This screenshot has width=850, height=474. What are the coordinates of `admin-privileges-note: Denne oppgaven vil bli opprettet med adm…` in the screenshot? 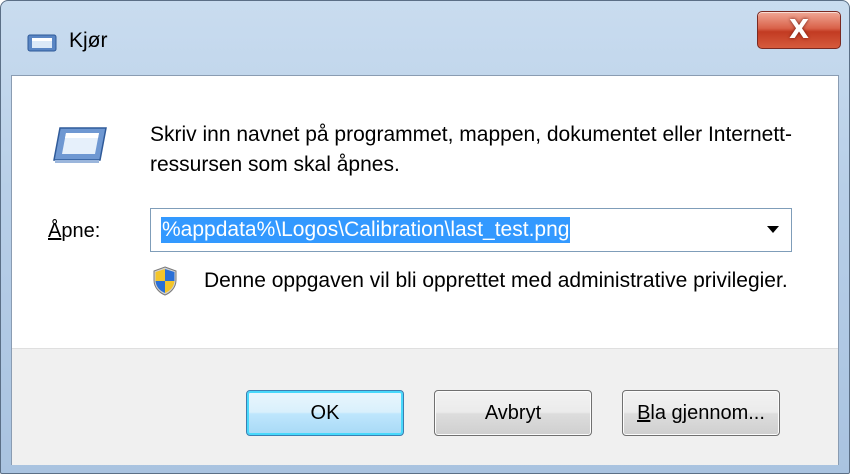 It's located at (496, 280).